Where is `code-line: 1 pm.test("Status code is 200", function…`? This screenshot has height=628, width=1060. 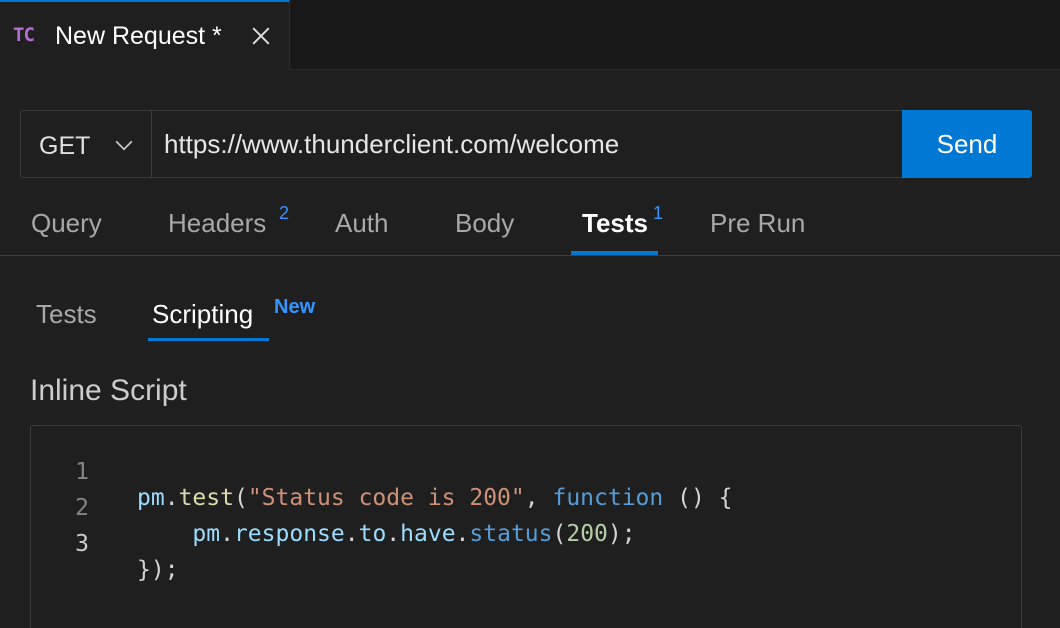 code-line: 1 pm.test("Status code is 200", function… is located at coordinates (526, 472).